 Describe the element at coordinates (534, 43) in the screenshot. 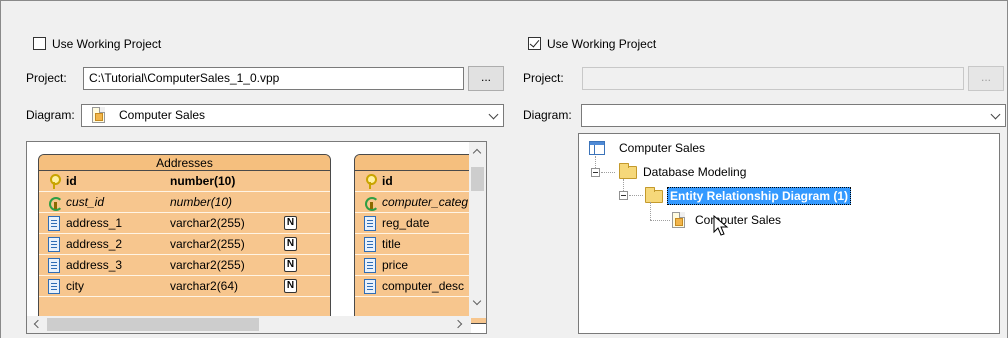

I see `right-use-working-project-checkbox` at that location.